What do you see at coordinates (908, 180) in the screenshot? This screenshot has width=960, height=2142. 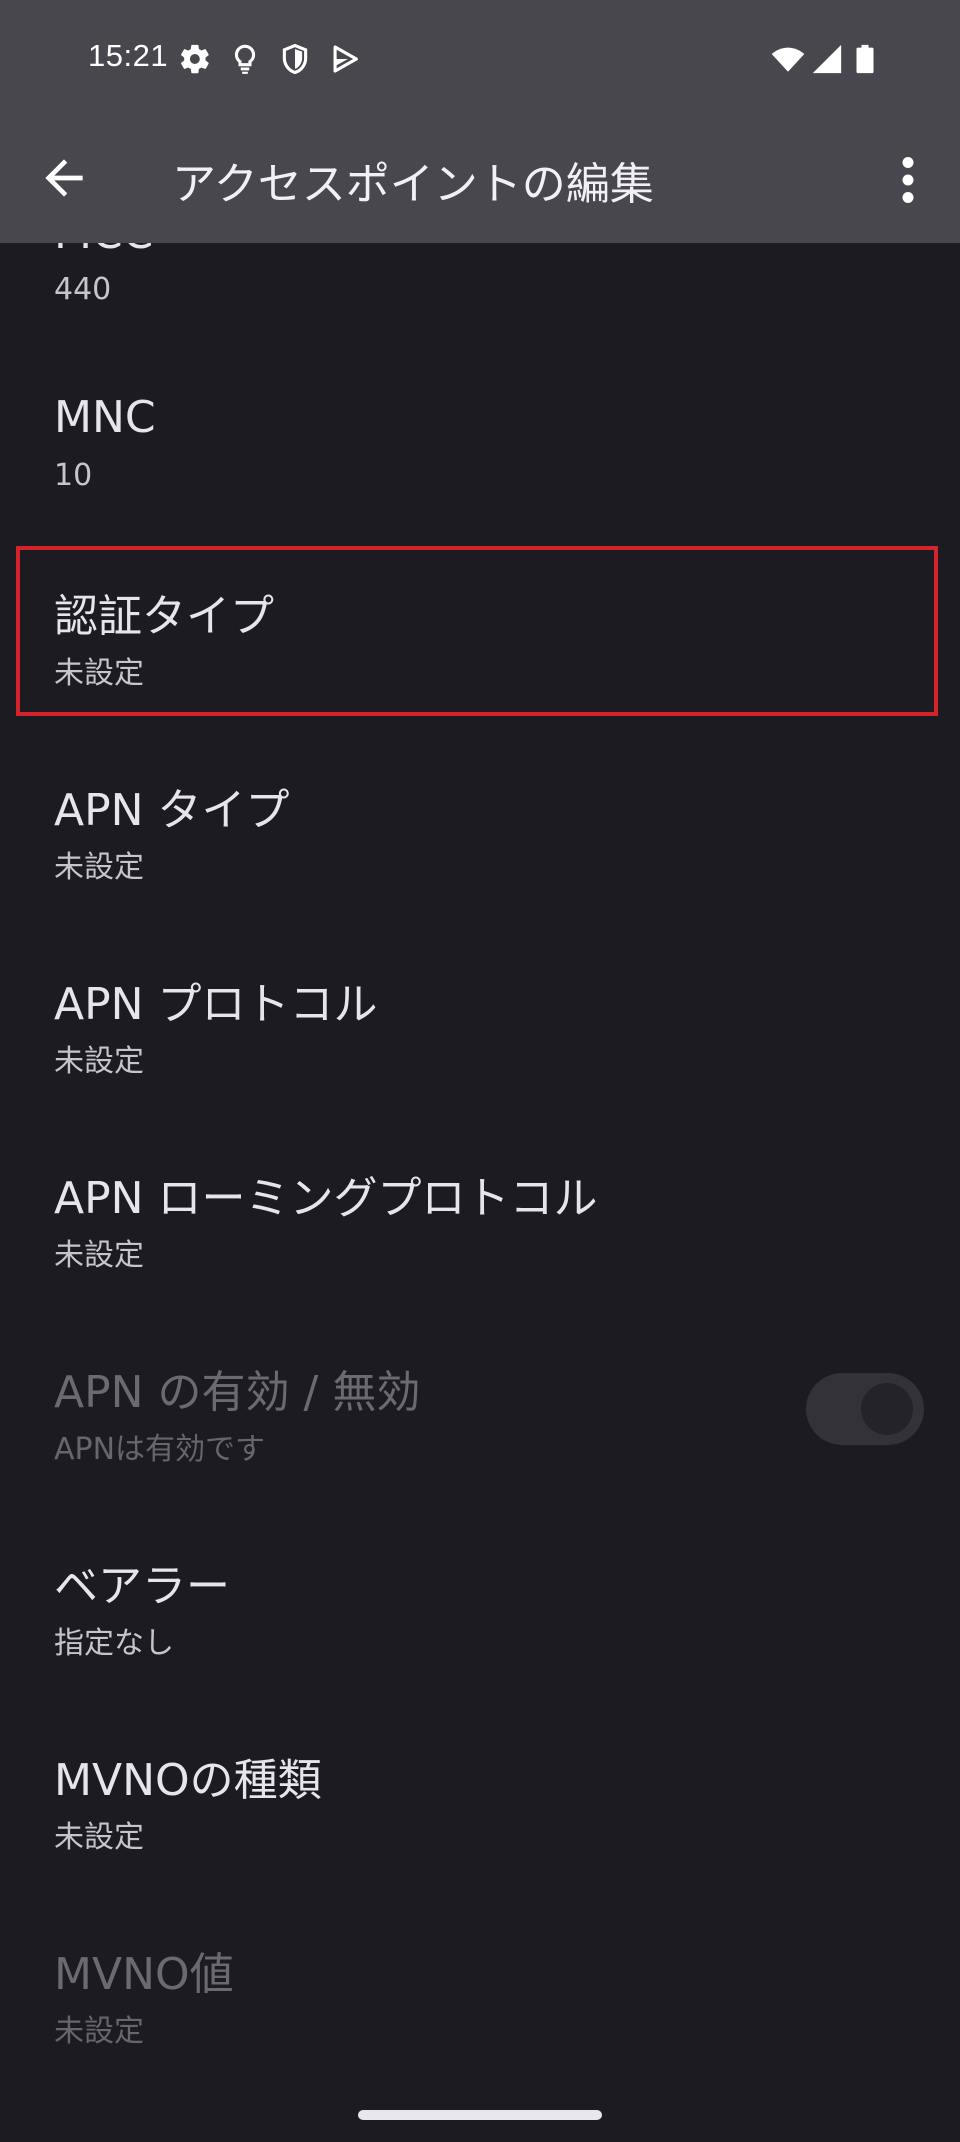 I see `more-vert-icon` at bounding box center [908, 180].